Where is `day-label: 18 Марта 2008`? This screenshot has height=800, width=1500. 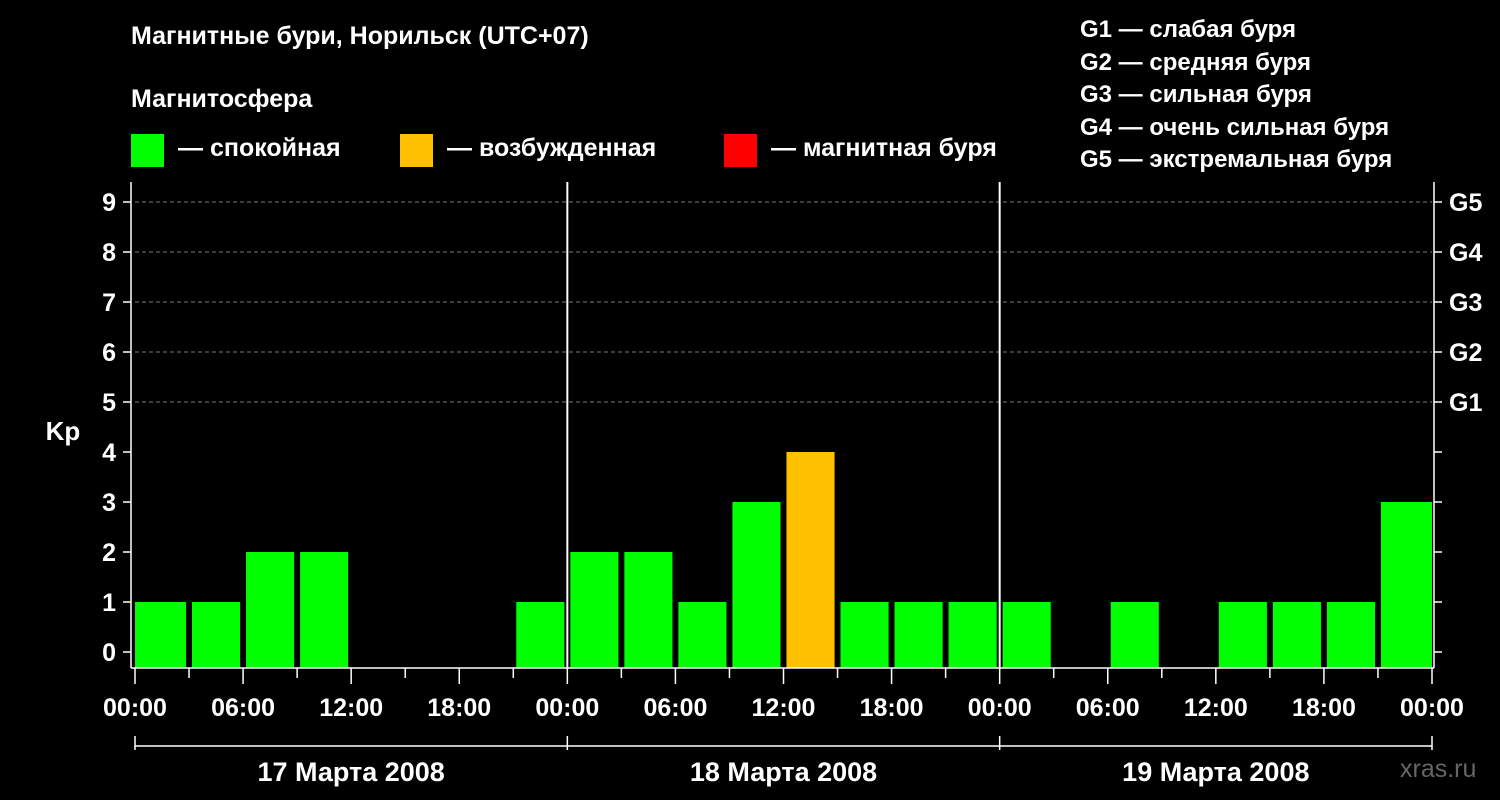
day-label: 18 Марта 2008 is located at coordinates (783, 772).